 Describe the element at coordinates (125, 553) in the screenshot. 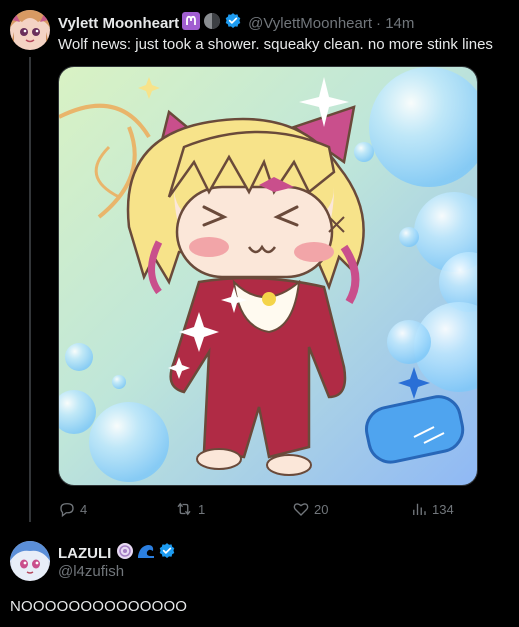

I see `flower-icon` at that location.